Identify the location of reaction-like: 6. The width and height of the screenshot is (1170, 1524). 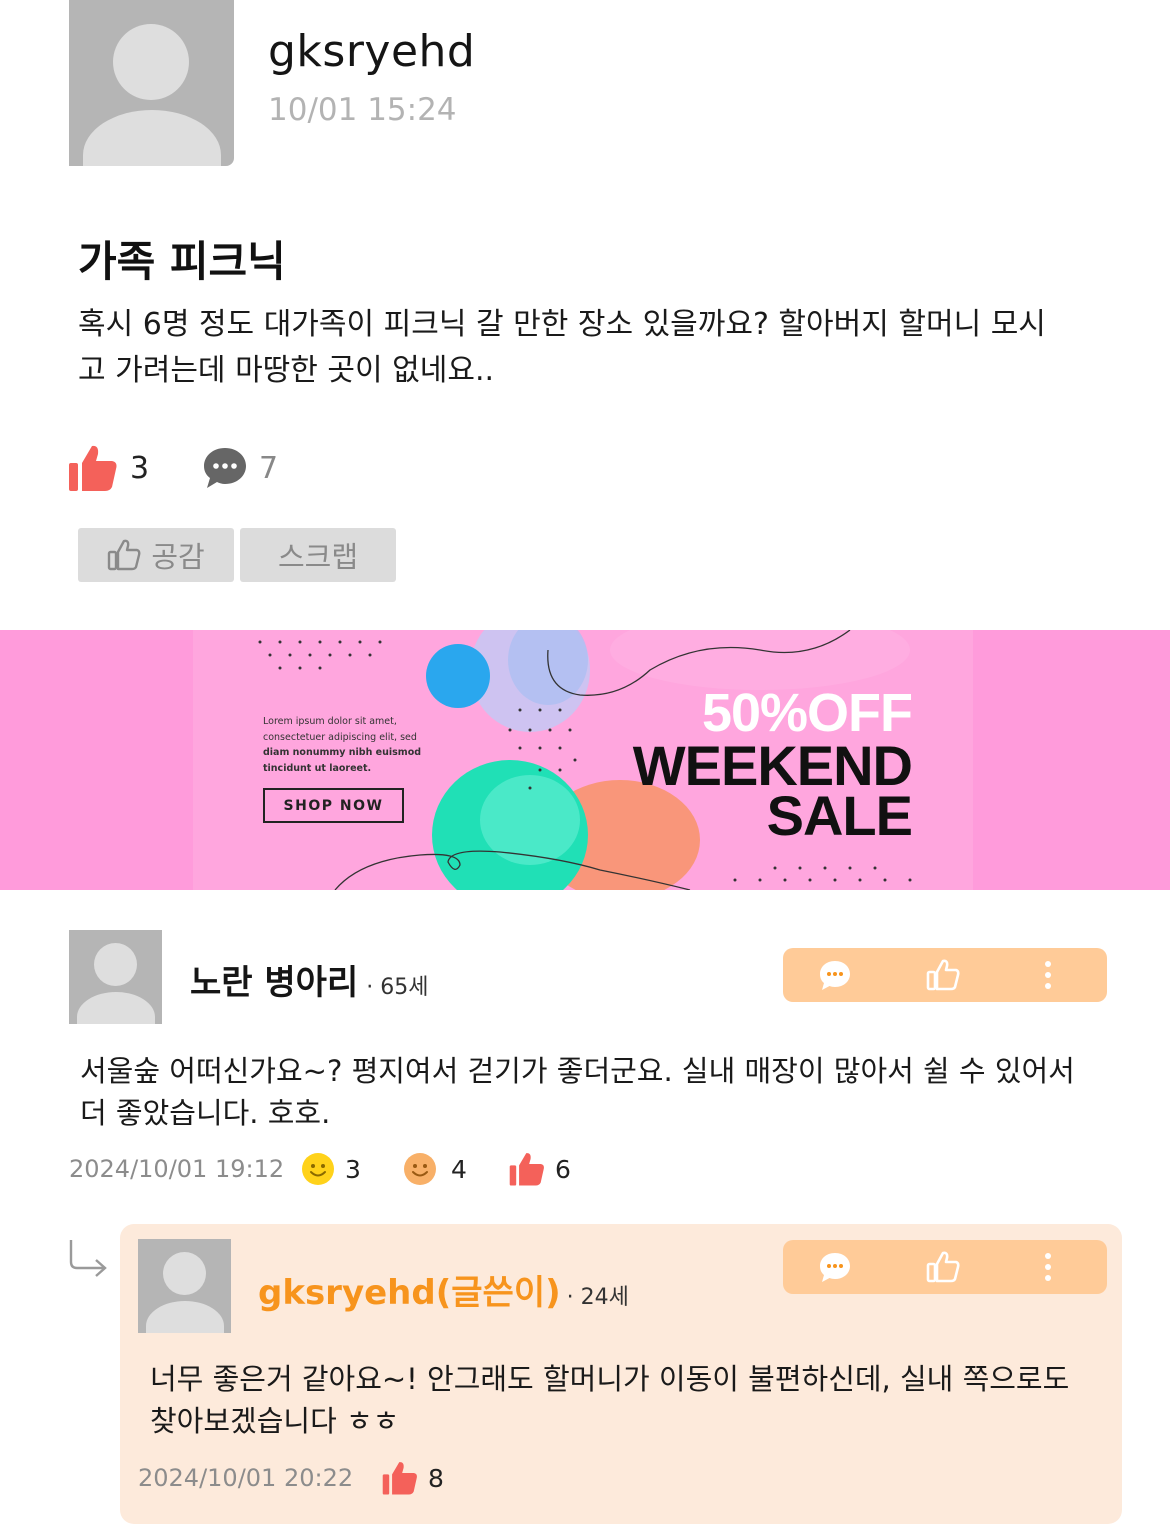
(540, 1169).